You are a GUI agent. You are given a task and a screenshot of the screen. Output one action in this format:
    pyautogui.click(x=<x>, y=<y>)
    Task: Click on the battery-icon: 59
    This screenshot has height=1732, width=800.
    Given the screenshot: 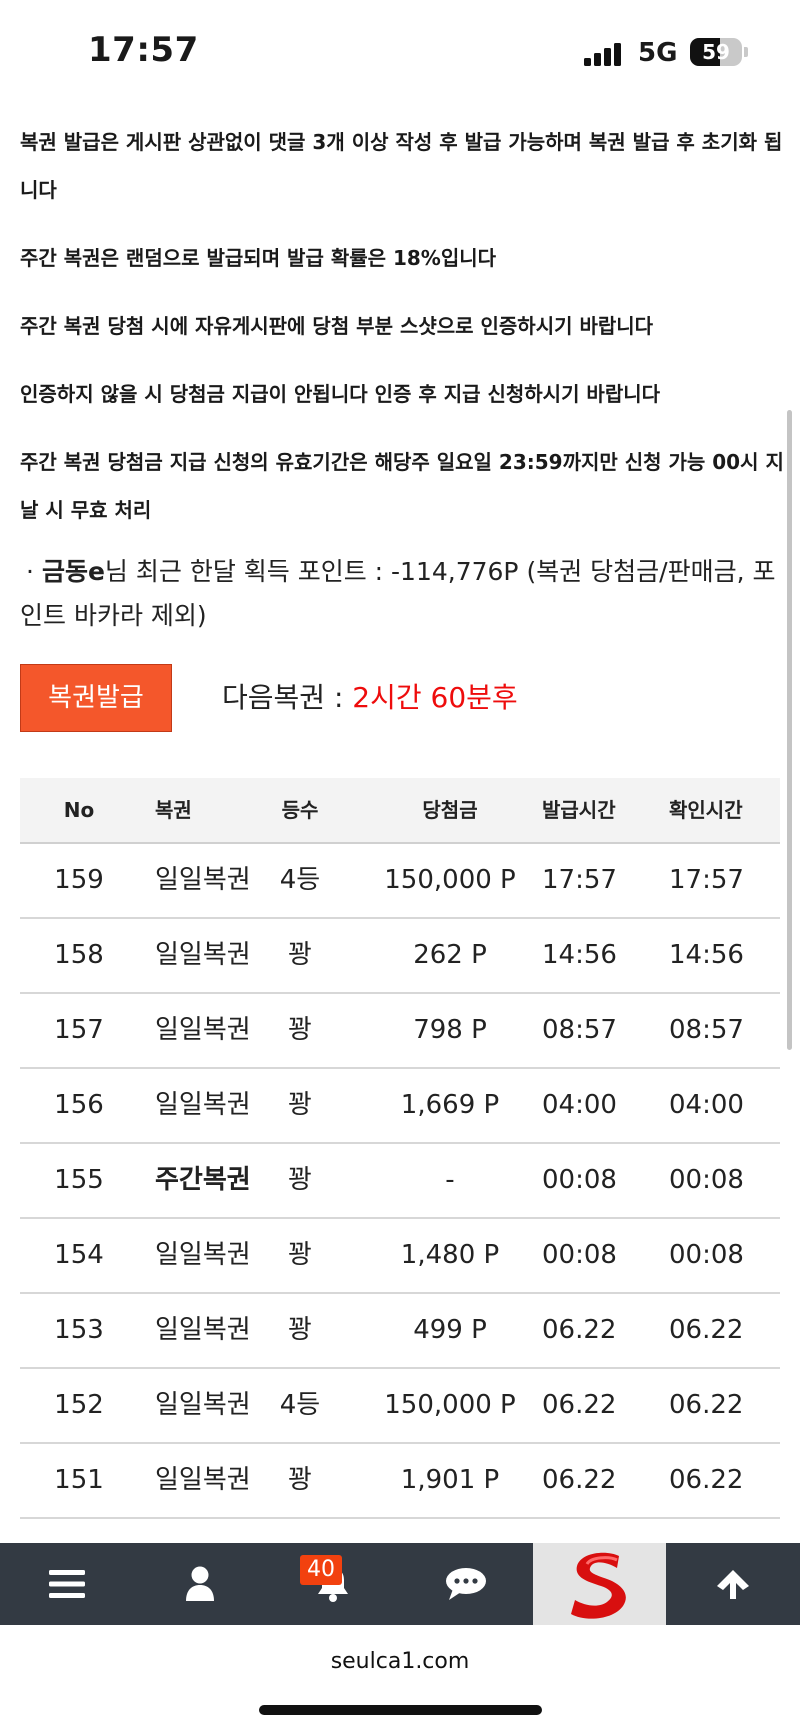 What is the action you would take?
    pyautogui.click(x=716, y=52)
    